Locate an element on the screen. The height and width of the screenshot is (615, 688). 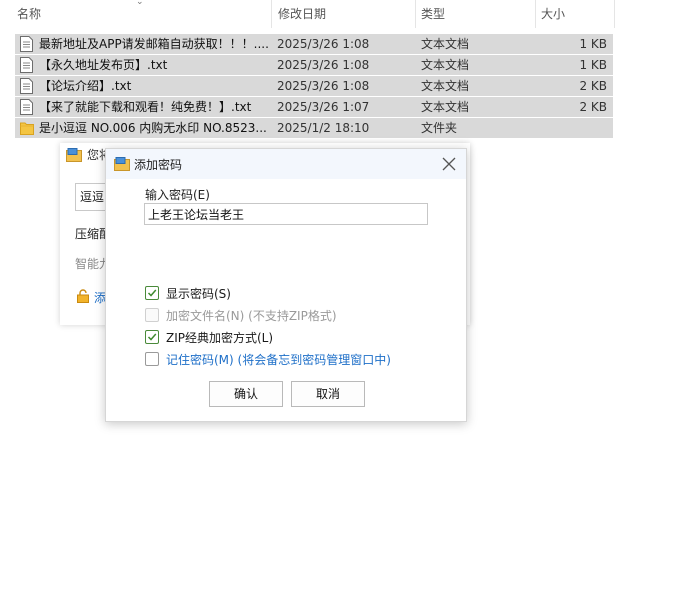
column-name: 名称 is located at coordinates (29, 14).